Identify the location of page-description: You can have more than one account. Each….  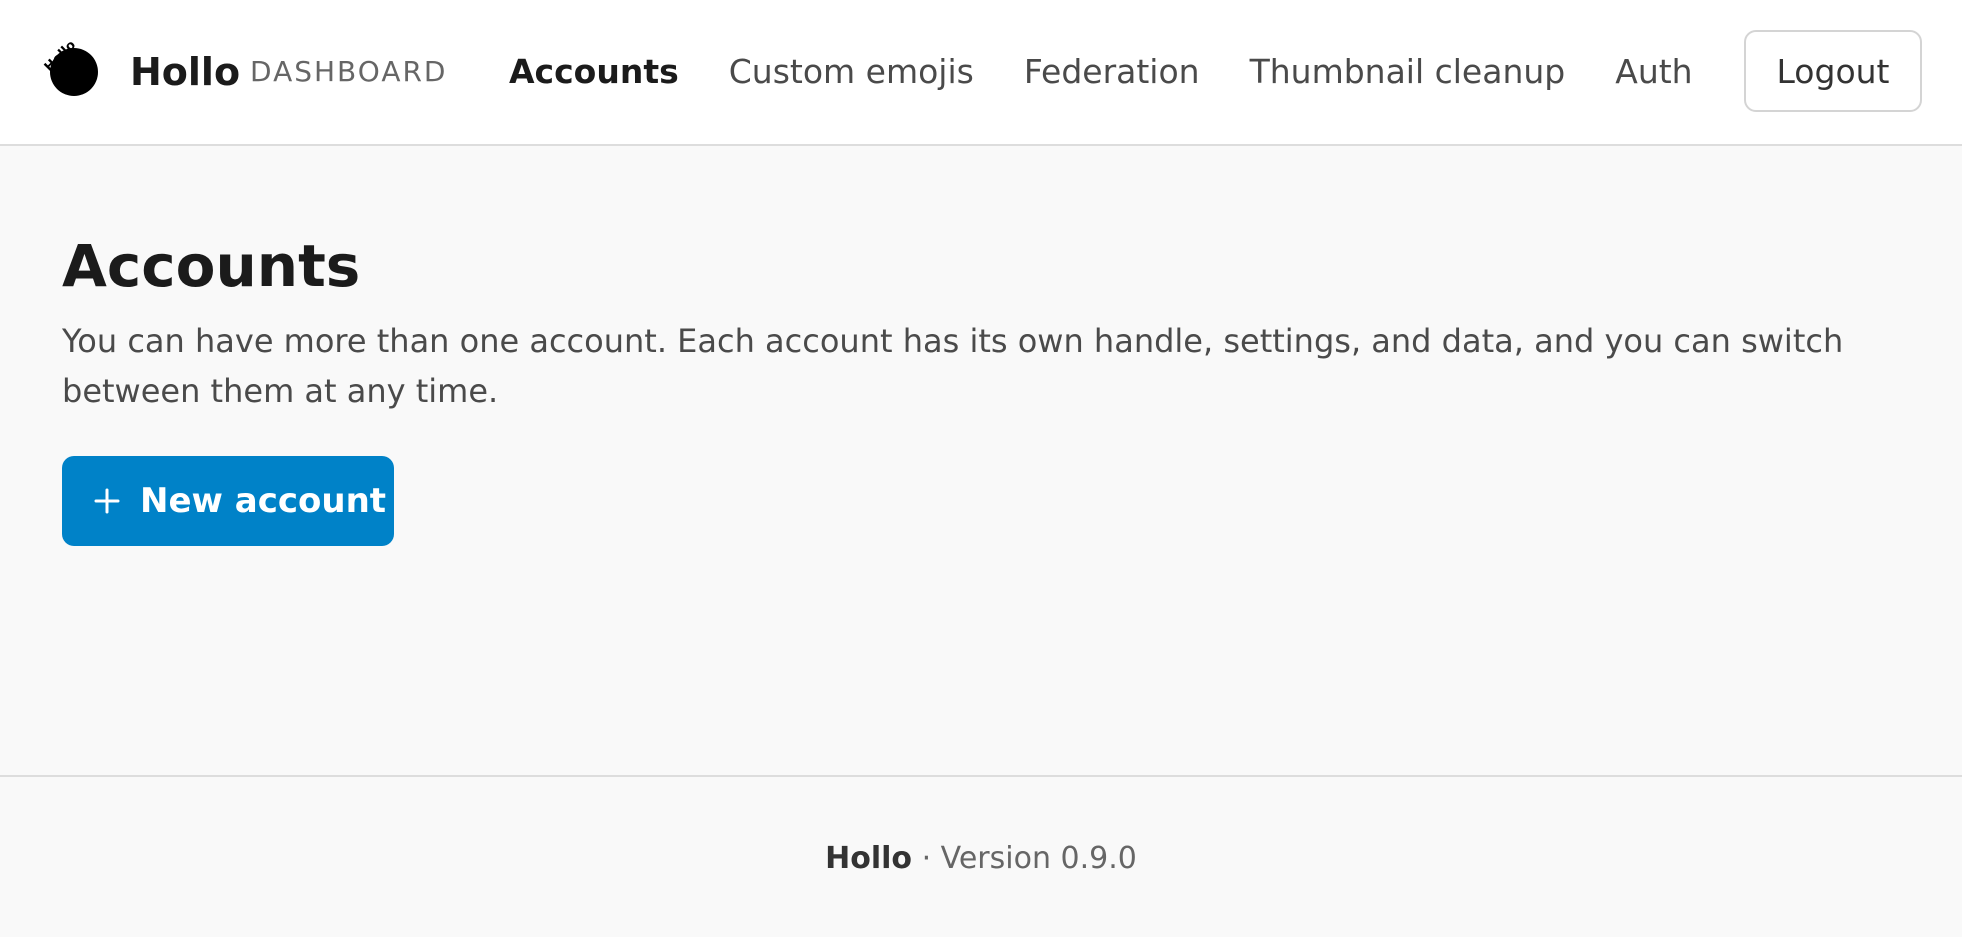
(953, 366).